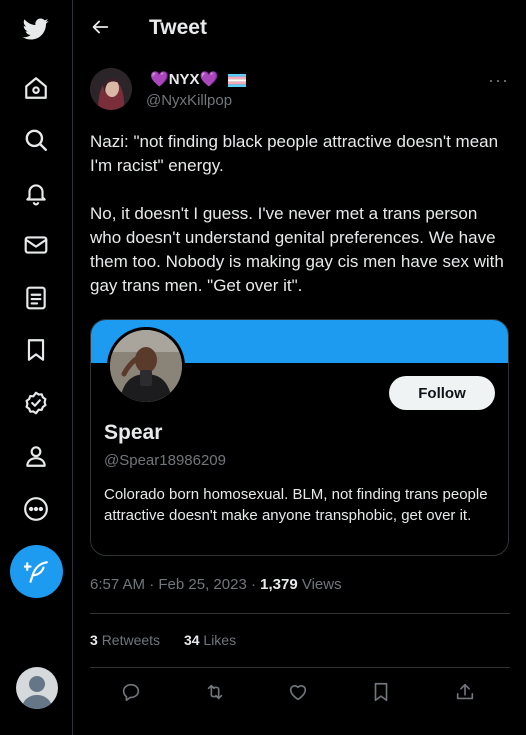 The width and height of the screenshot is (526, 735). Describe the element at coordinates (220, 640) in the screenshot. I see `likes-label: Likes` at that location.